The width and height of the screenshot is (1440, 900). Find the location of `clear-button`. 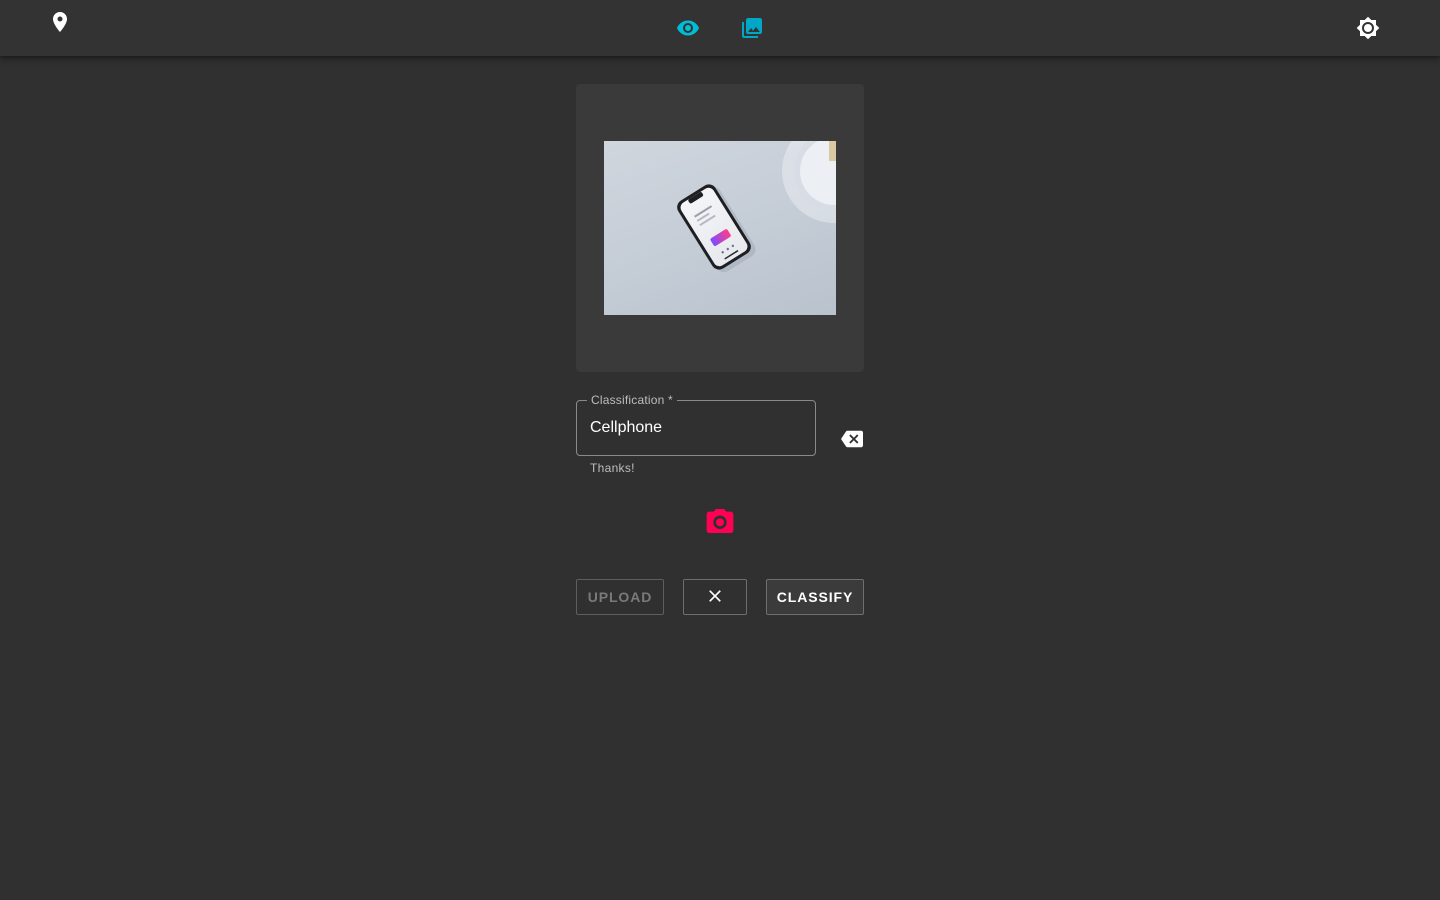

clear-button is located at coordinates (715, 597).